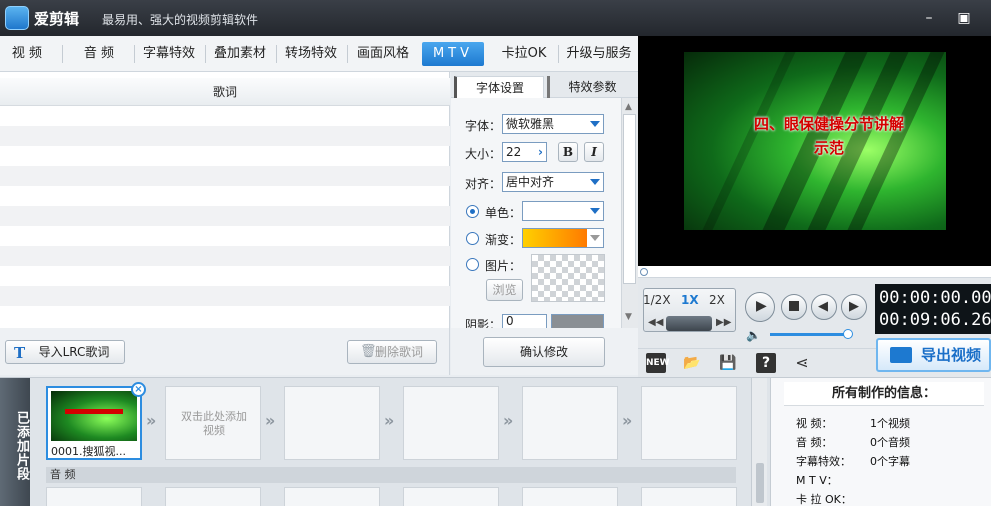  Describe the element at coordinates (655, 322) in the screenshot. I see `rewind-icon: ◀◀` at that location.